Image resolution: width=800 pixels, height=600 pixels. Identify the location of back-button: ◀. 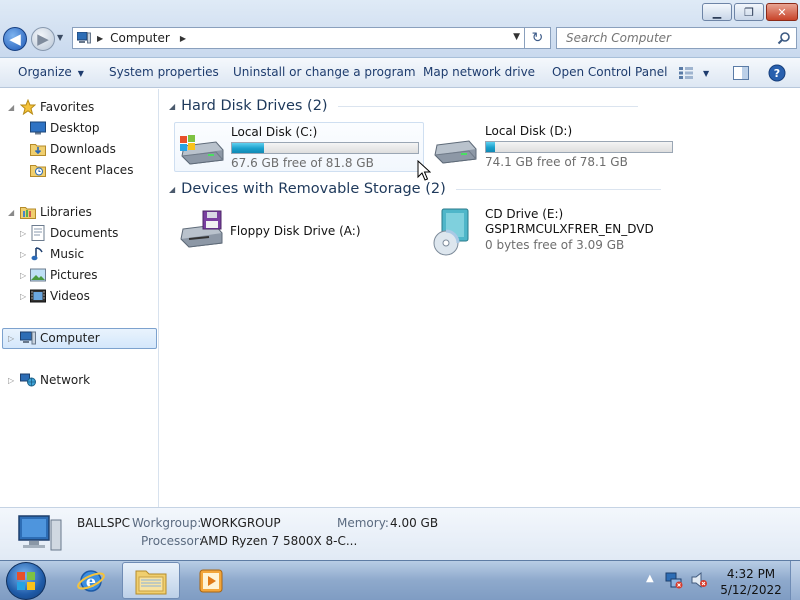
(15, 39).